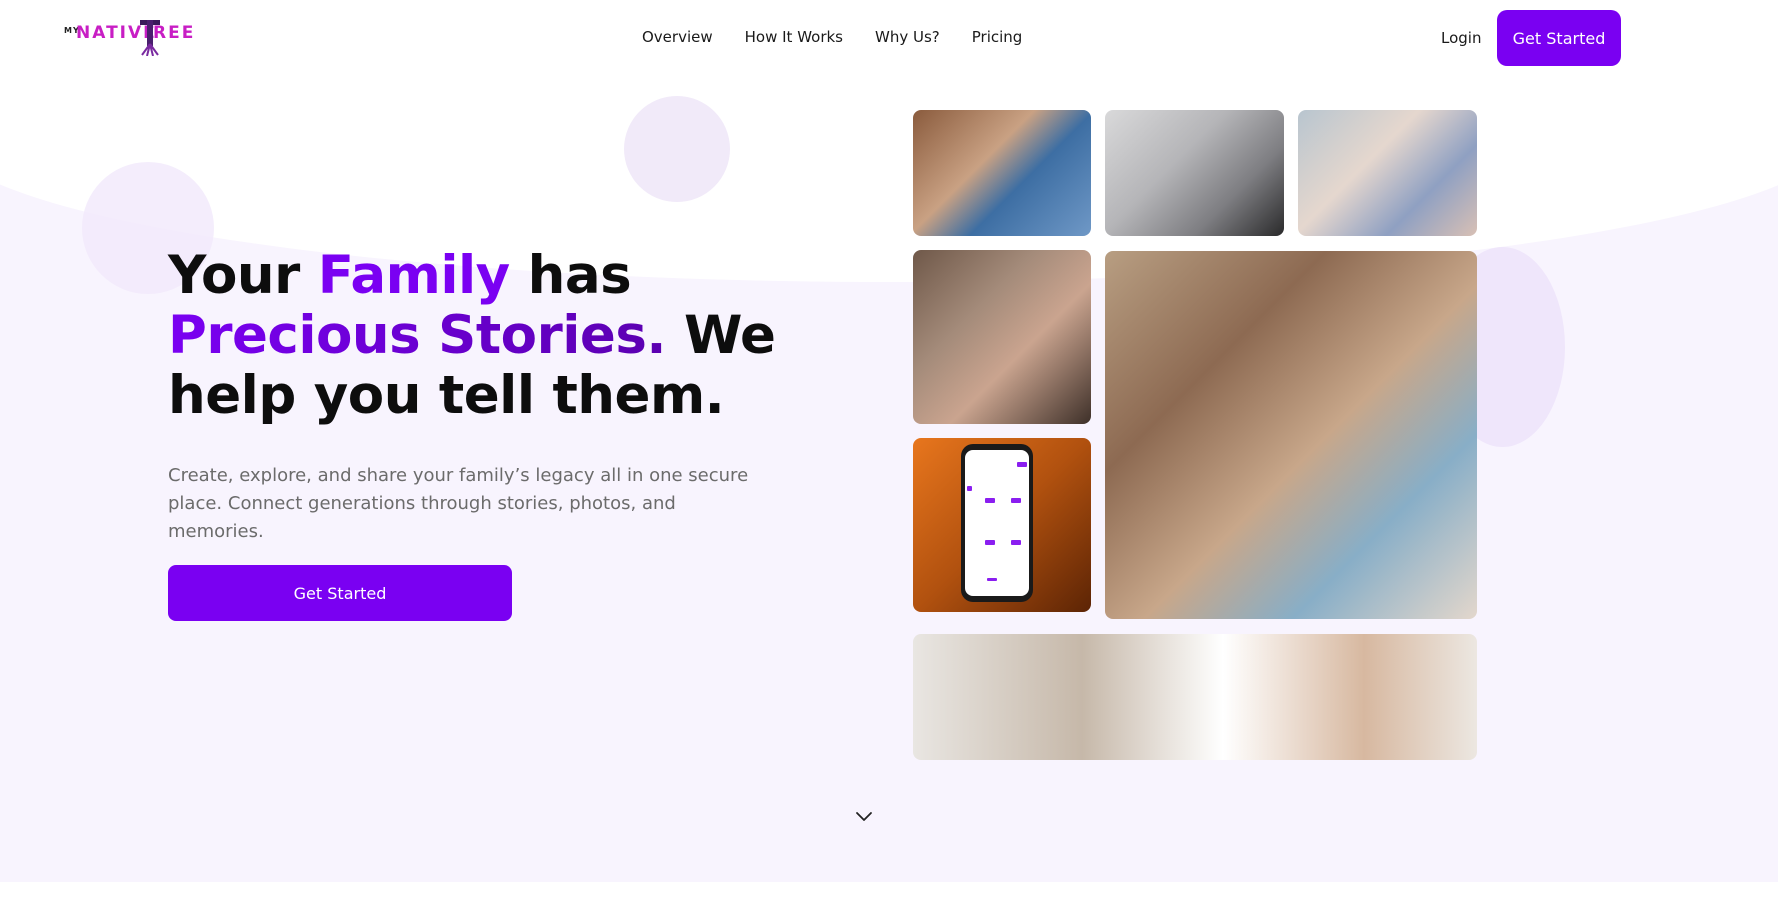  I want to click on hero-get-started-button: Get Started, so click(340, 593).